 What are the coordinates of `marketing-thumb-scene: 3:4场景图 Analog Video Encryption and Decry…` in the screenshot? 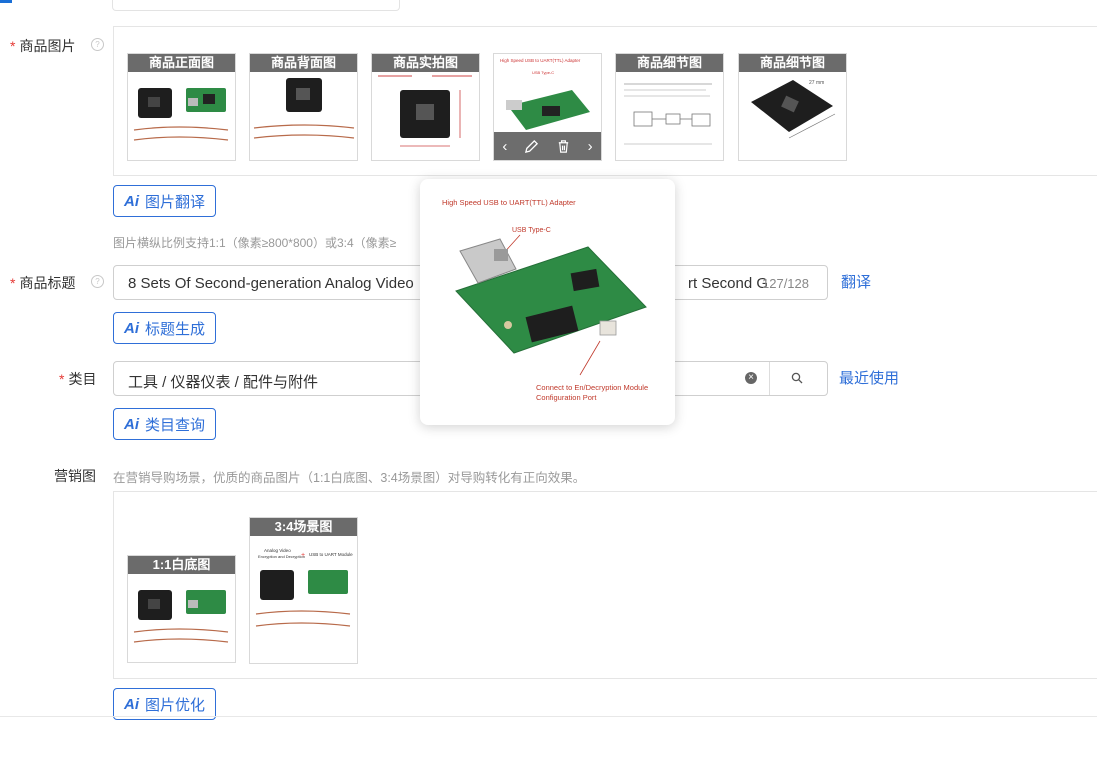 It's located at (303, 590).